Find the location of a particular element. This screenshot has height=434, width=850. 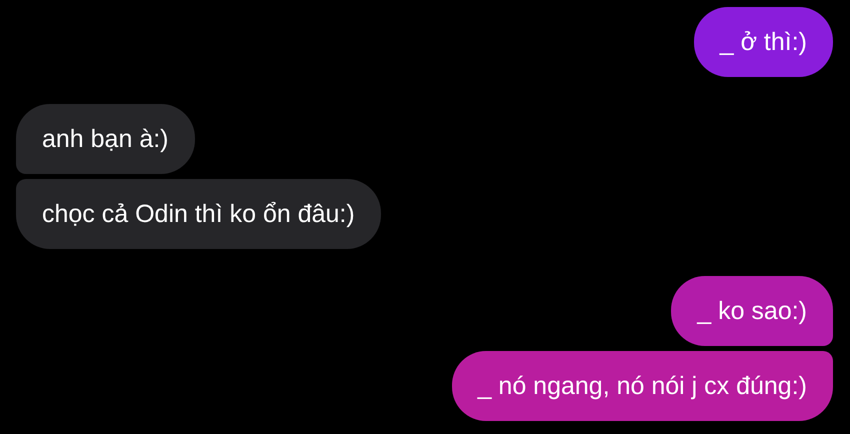

message-bubble: chọc cả Odin thì ko ổn đâu:) is located at coordinates (198, 214).